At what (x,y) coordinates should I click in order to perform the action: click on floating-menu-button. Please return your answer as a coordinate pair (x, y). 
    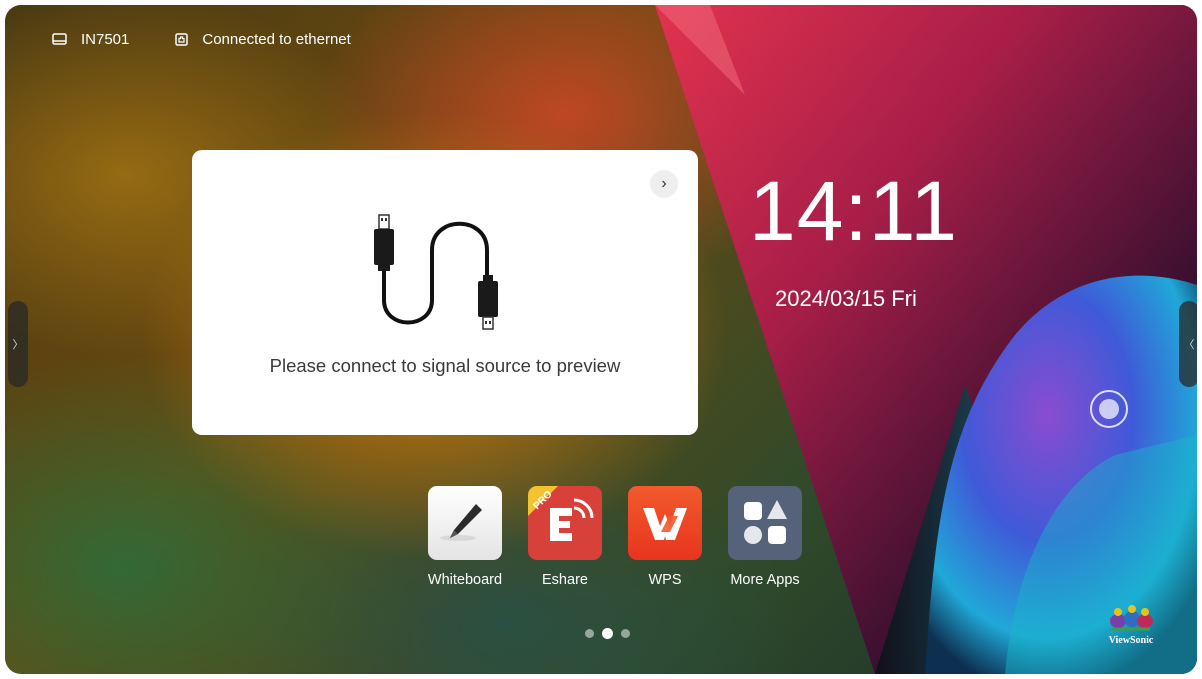
    Looking at the image, I should click on (1109, 409).